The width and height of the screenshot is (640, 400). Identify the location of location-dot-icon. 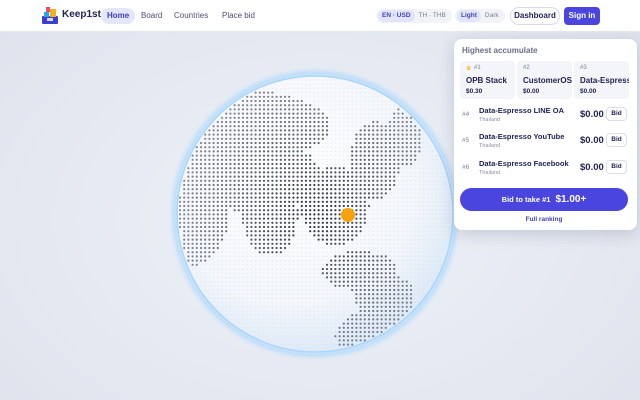
(348, 215).